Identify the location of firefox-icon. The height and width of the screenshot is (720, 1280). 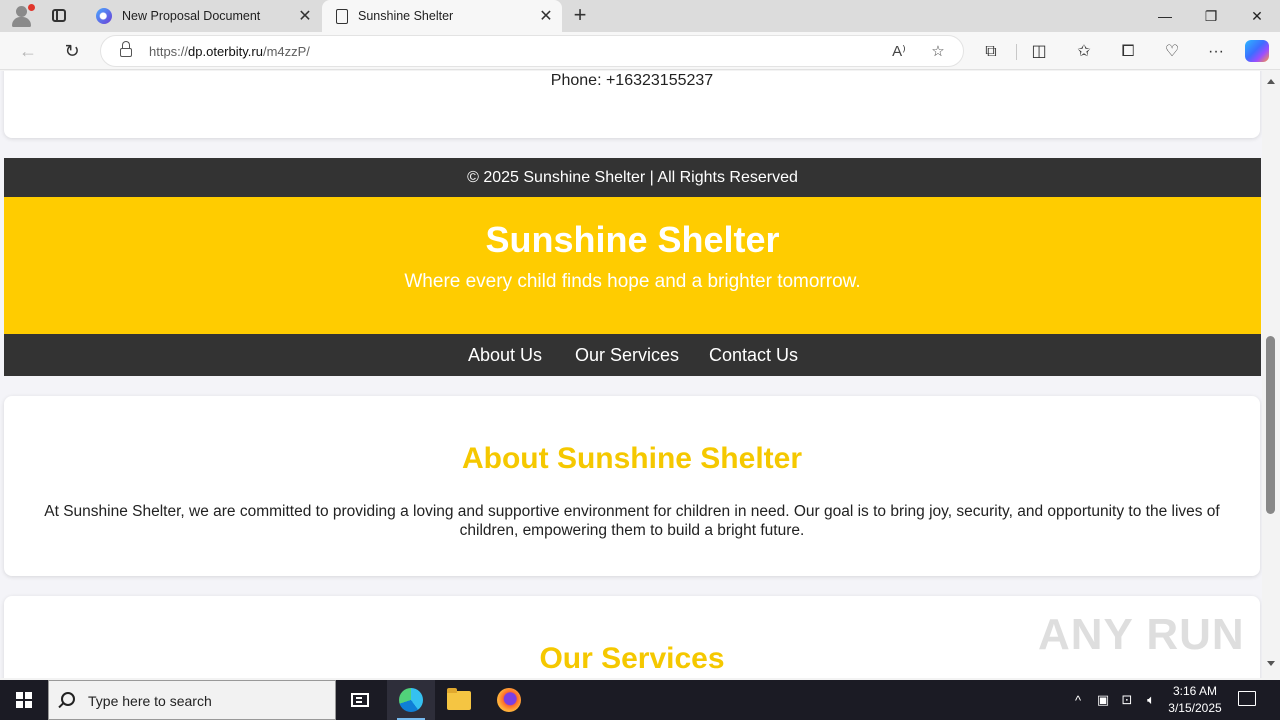
(509, 700).